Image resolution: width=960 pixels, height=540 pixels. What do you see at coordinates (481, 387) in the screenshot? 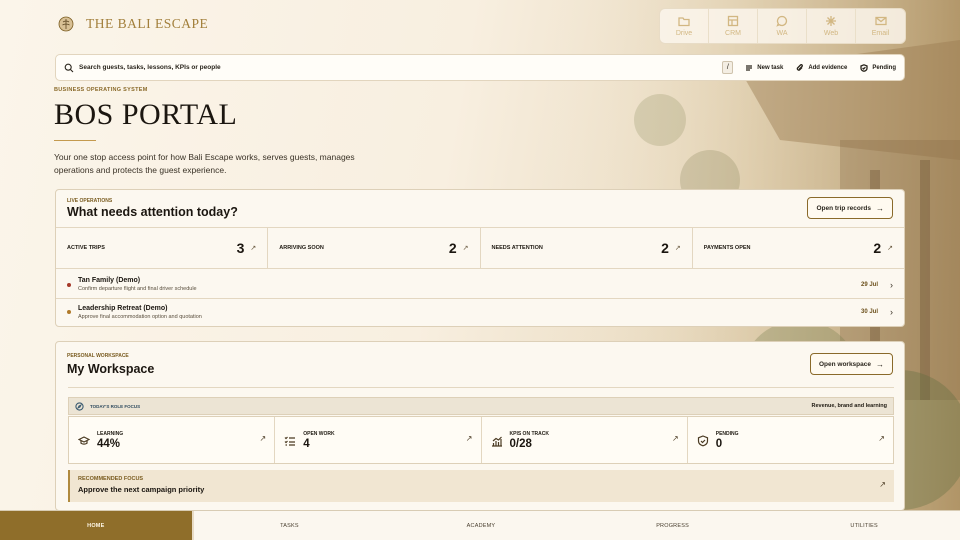
I see `divider` at bounding box center [481, 387].